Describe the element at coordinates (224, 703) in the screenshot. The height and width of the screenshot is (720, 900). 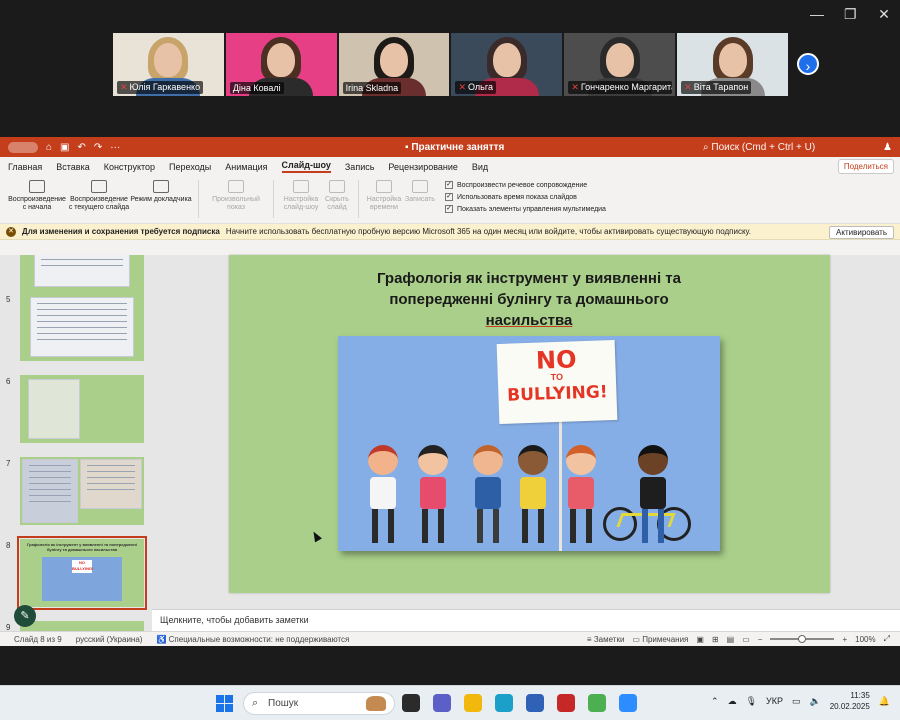
I see `windows-start-icon` at that location.